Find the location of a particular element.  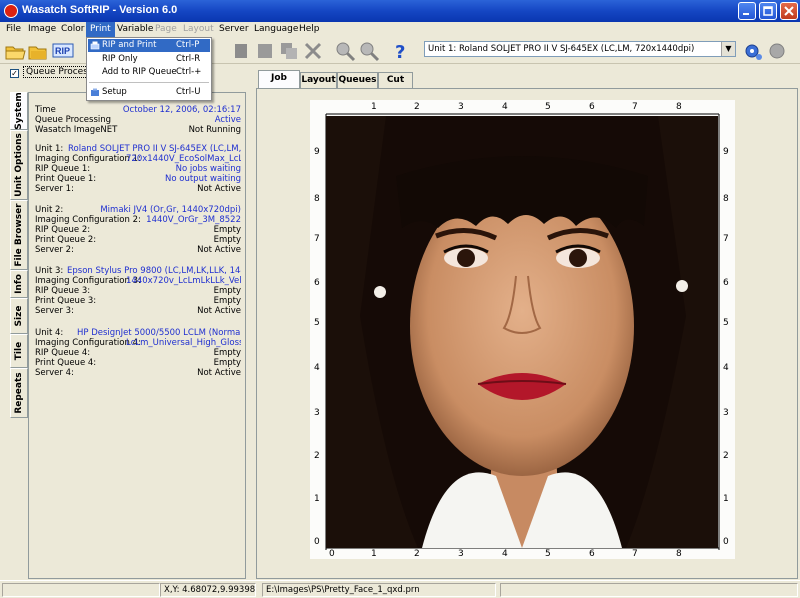

tab-unit-options: Unit Options is located at coordinates (19, 165).